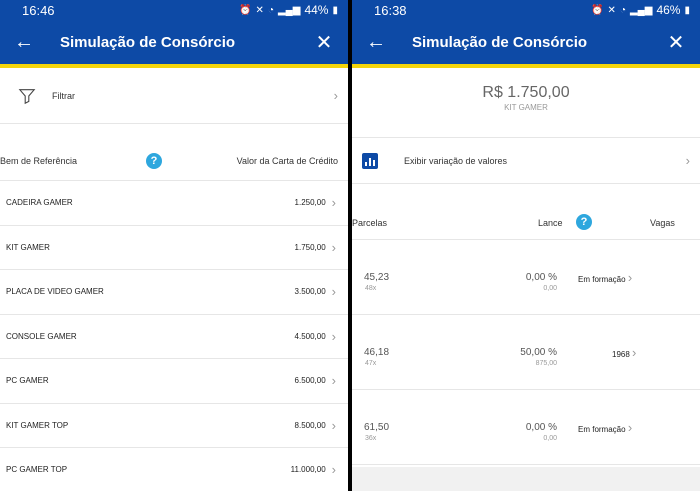 This screenshot has width=700, height=491. I want to click on price-value: R$ 1.750,00, so click(526, 92).